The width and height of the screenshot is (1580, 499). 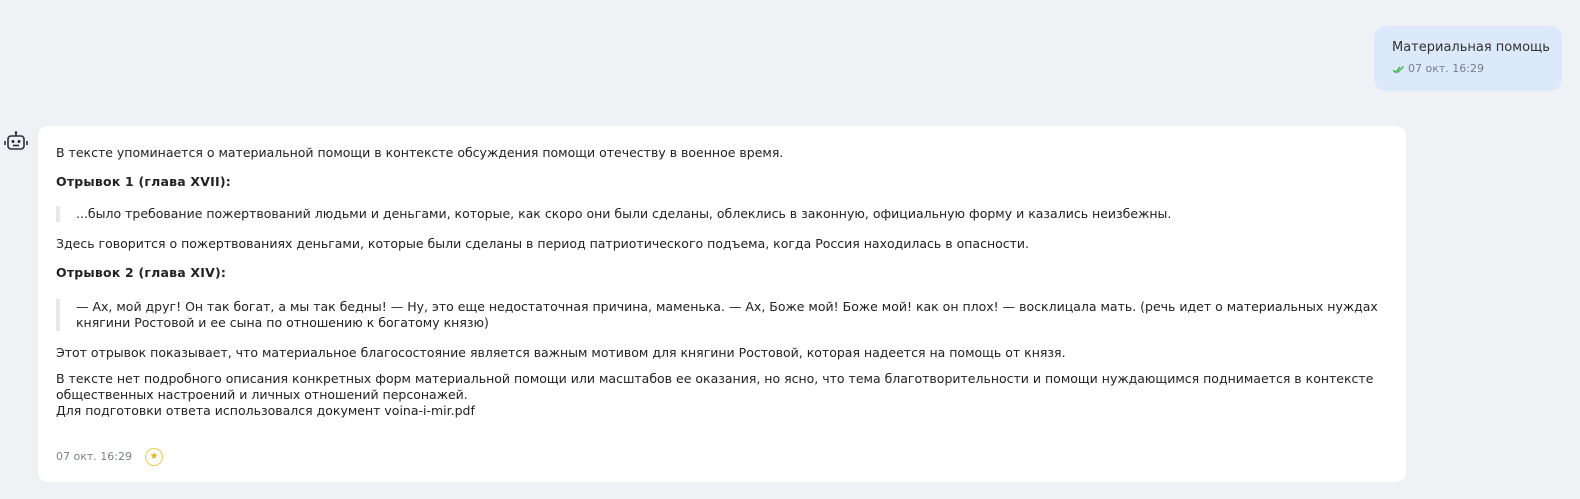 I want to click on robot-icon, so click(x=16, y=142).